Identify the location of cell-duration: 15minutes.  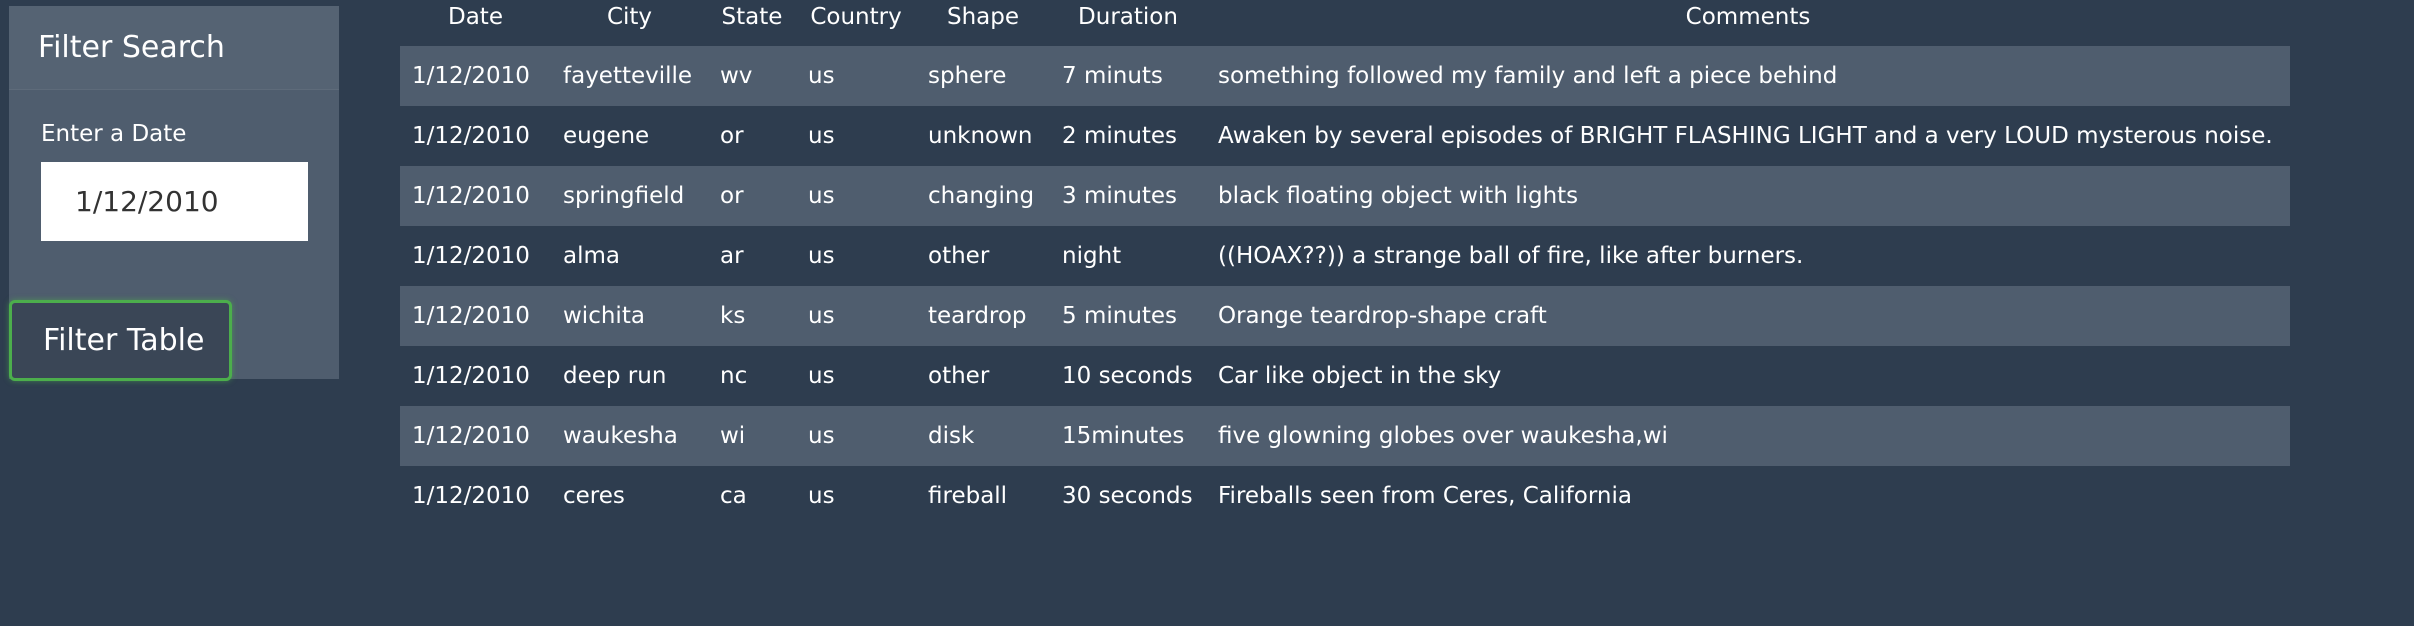
(1123, 436).